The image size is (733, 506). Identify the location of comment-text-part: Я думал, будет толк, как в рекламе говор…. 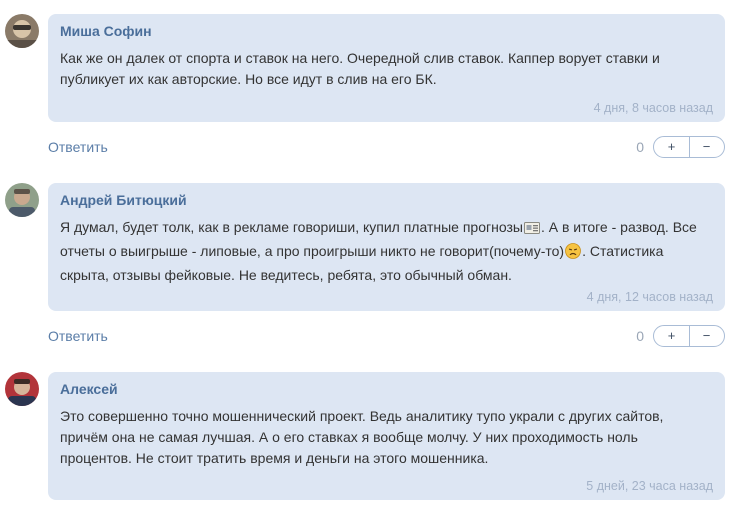
(291, 227).